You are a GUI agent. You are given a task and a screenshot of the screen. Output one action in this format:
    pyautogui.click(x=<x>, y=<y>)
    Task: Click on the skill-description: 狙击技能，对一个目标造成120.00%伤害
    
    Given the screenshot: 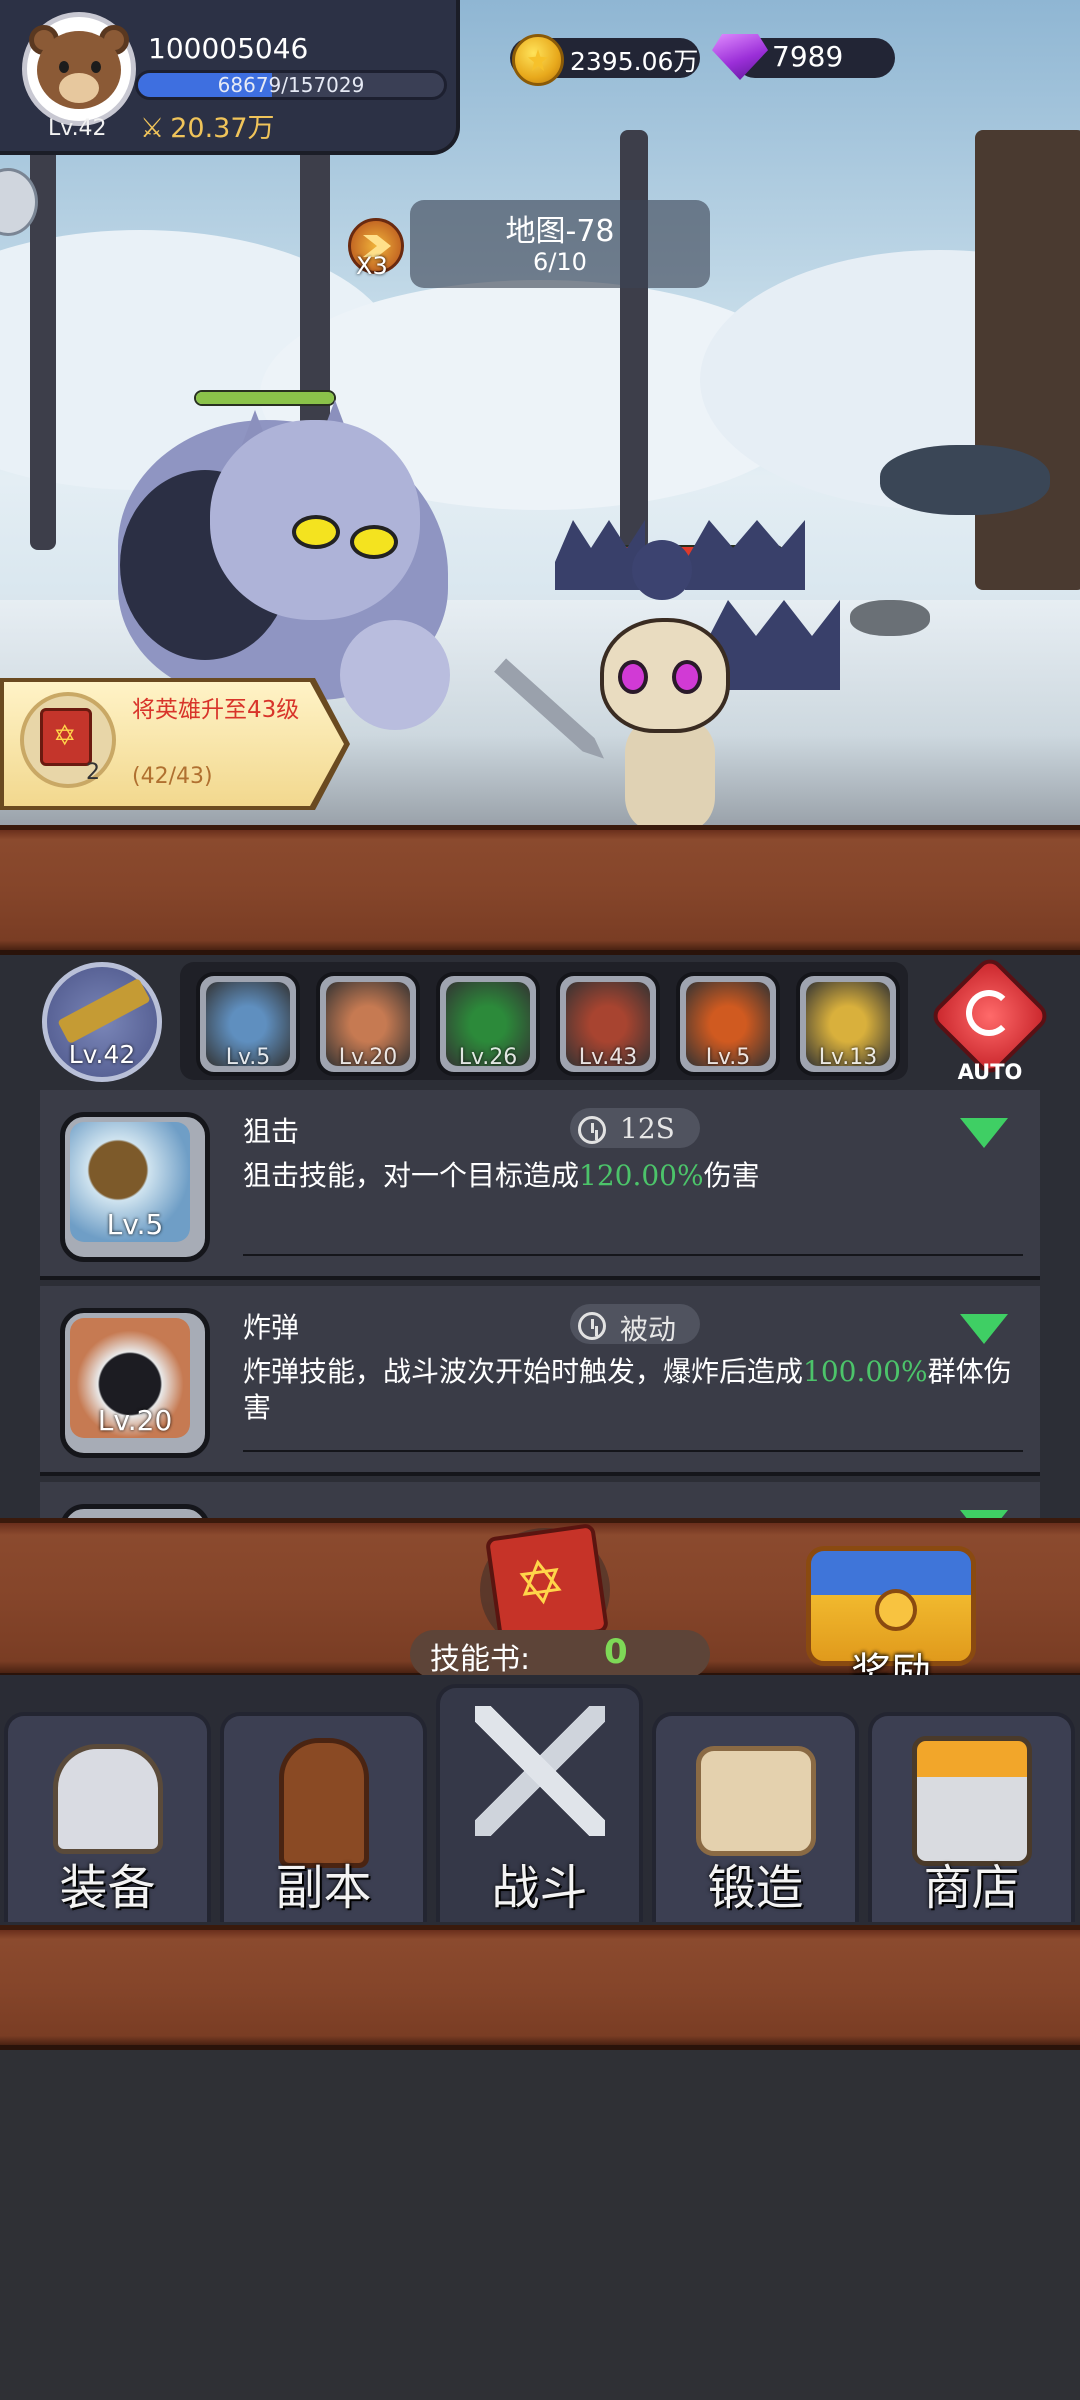 What is the action you would take?
    pyautogui.click(x=628, y=1176)
    